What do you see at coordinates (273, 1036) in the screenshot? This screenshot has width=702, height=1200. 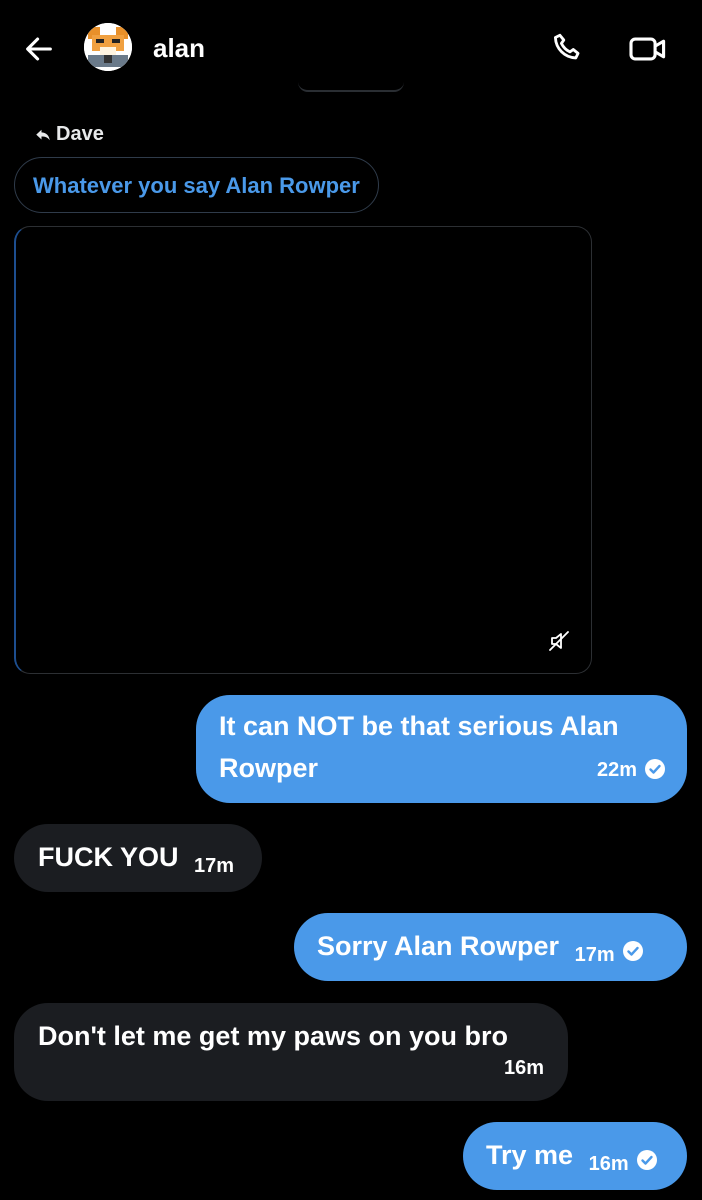 I see `message-text: Don't let me get my paws on you bro` at bounding box center [273, 1036].